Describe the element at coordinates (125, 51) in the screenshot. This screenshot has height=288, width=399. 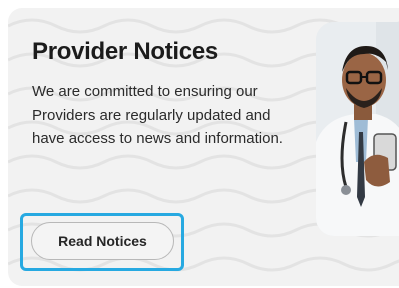
I see `card-title: Provider Notices` at that location.